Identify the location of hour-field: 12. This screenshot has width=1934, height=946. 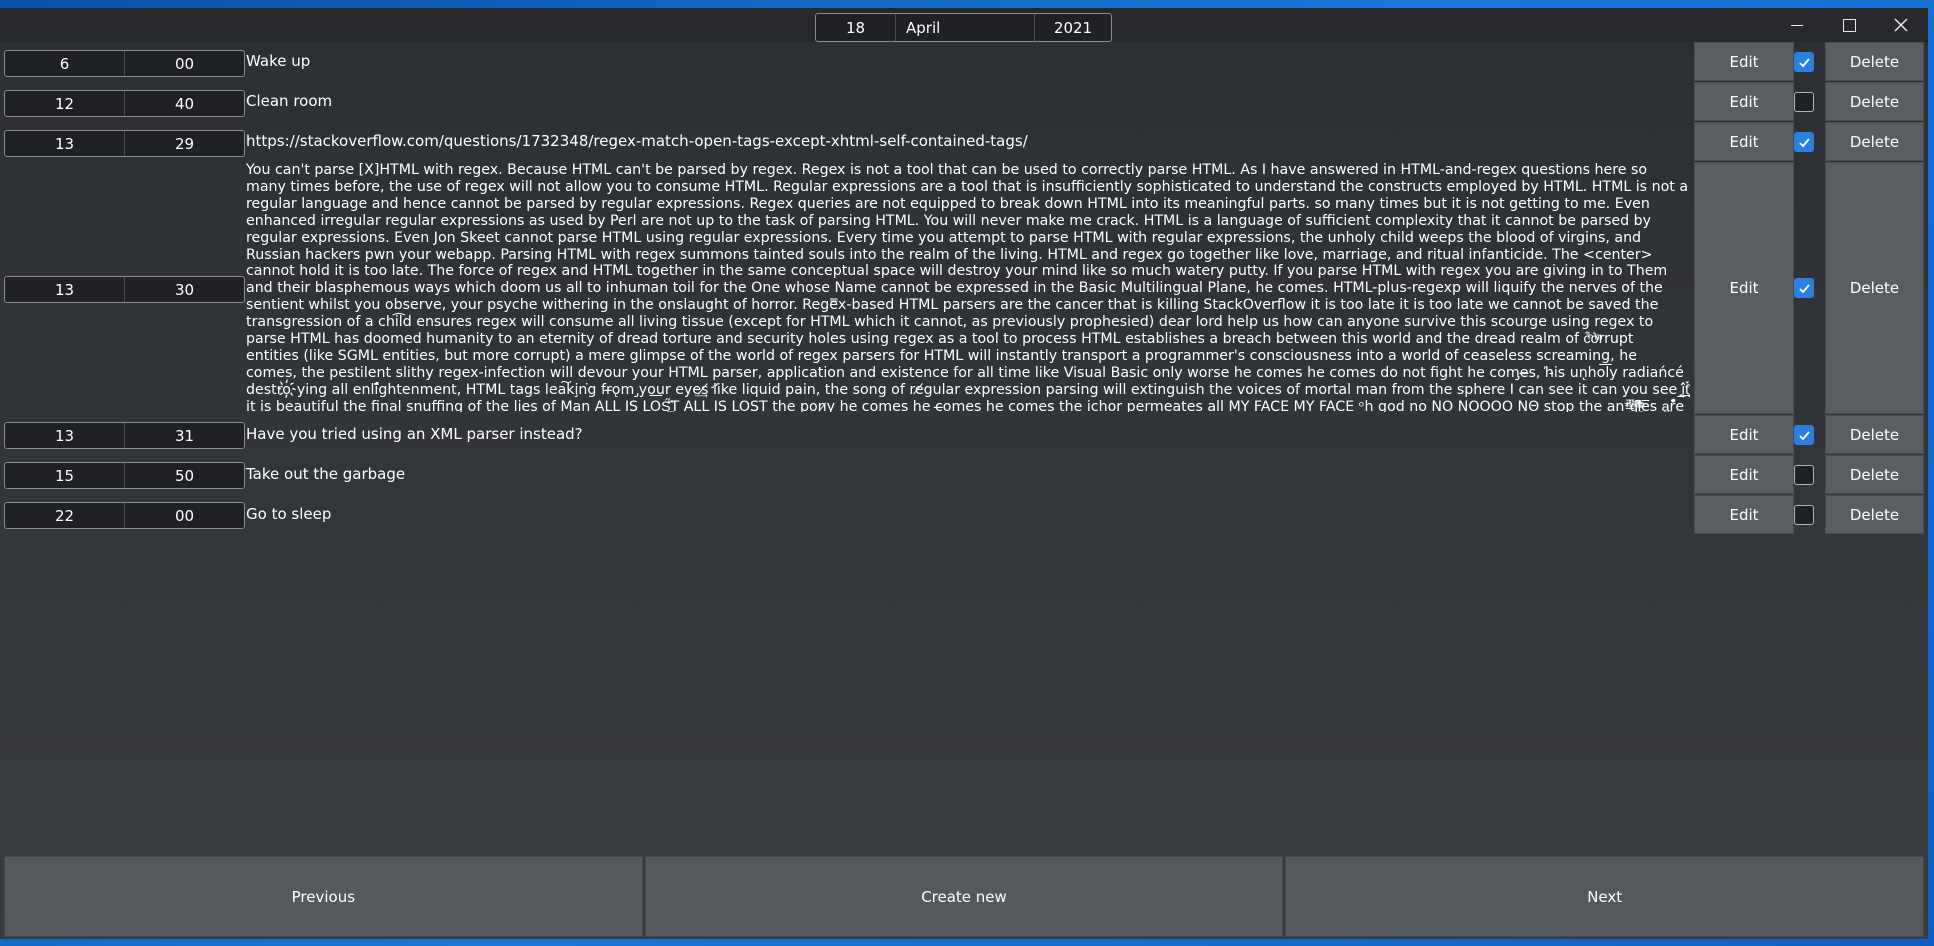
(65, 103).